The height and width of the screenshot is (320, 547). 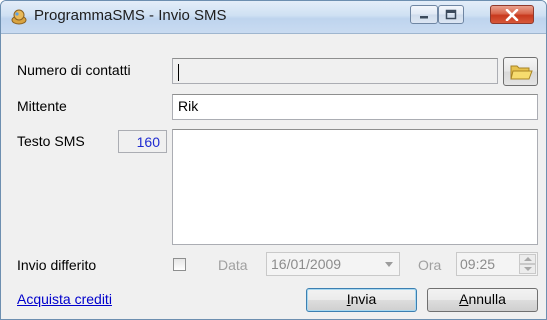 I want to click on deferred-send-checkbox, so click(x=179, y=264).